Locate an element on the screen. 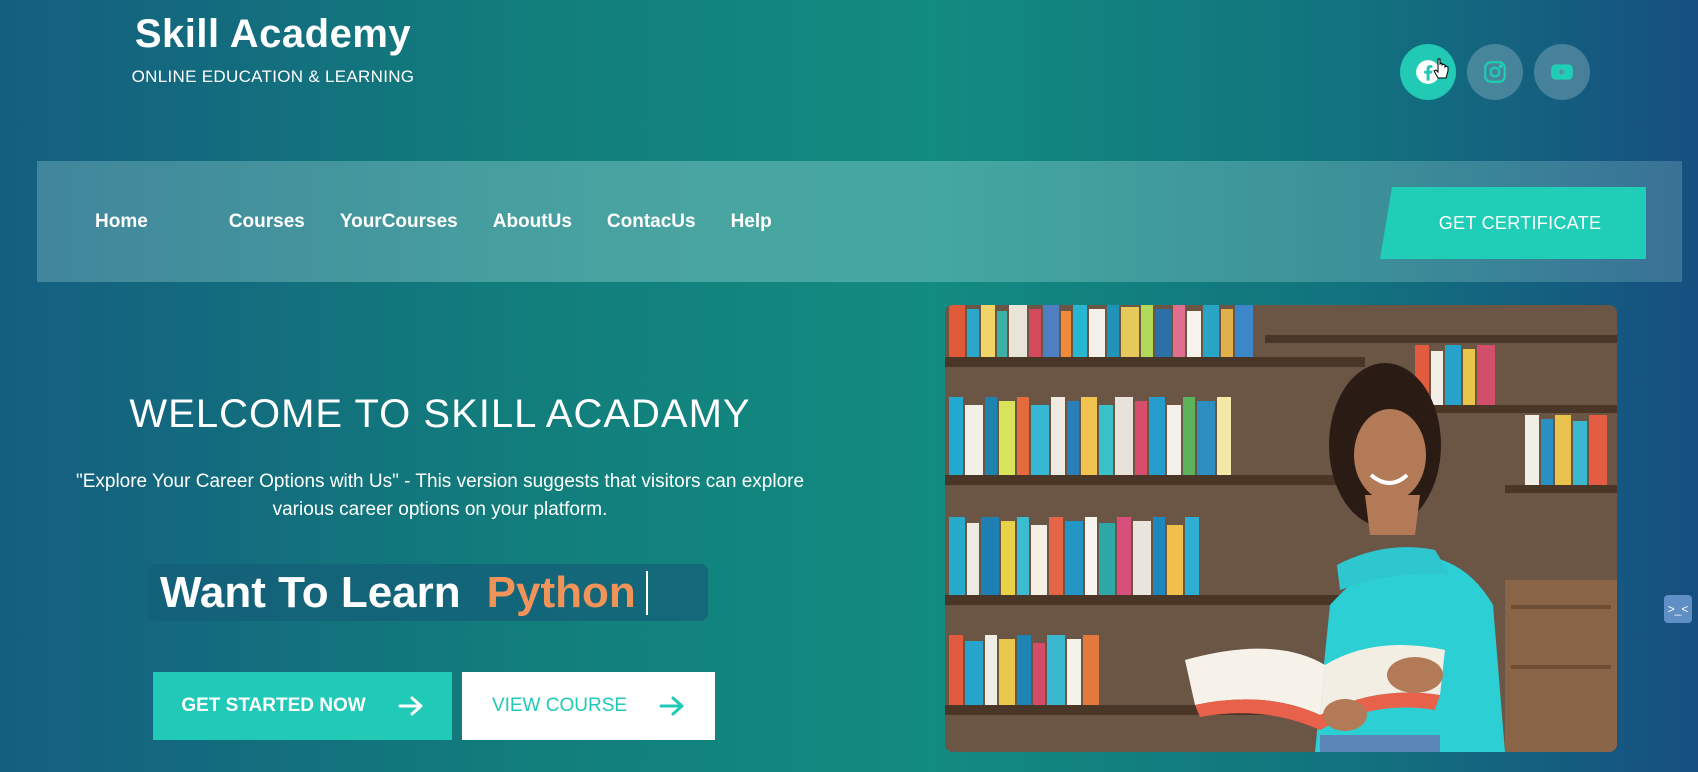 The image size is (1698, 772). nav-courses: Courses is located at coordinates (267, 222).